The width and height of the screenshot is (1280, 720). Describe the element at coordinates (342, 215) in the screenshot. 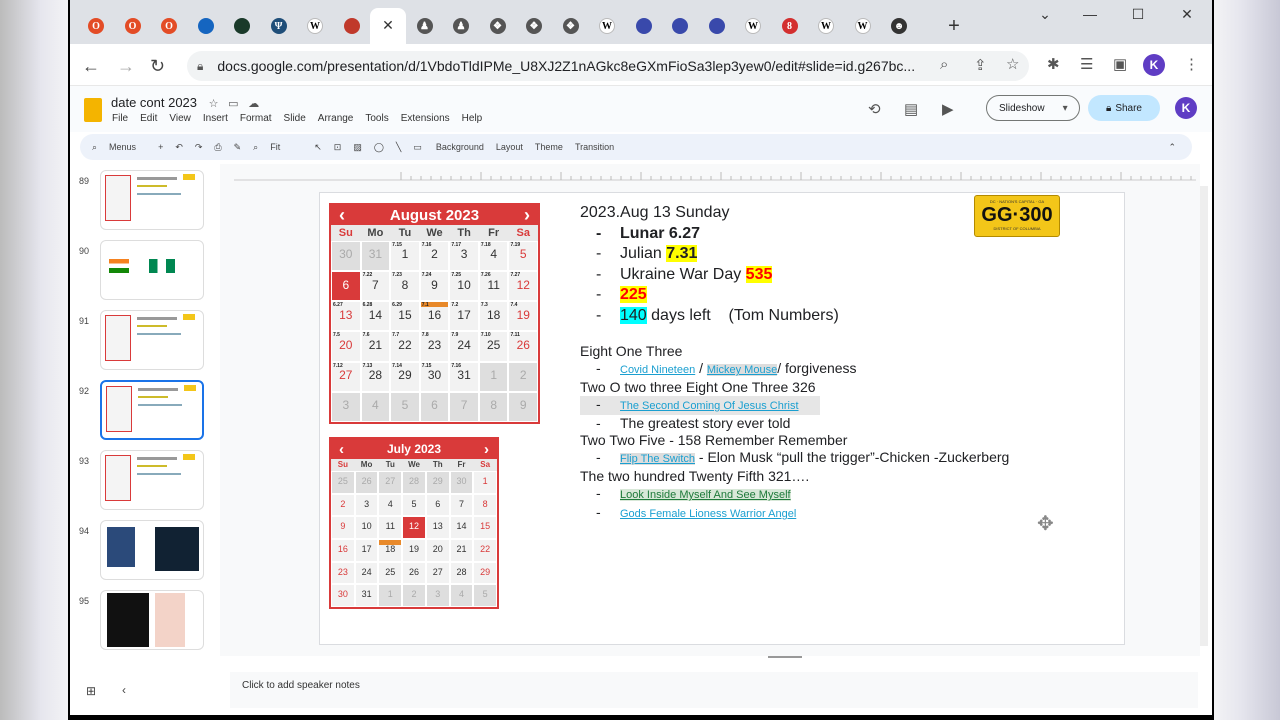

I see `chevron-left-icon: ‹` at that location.